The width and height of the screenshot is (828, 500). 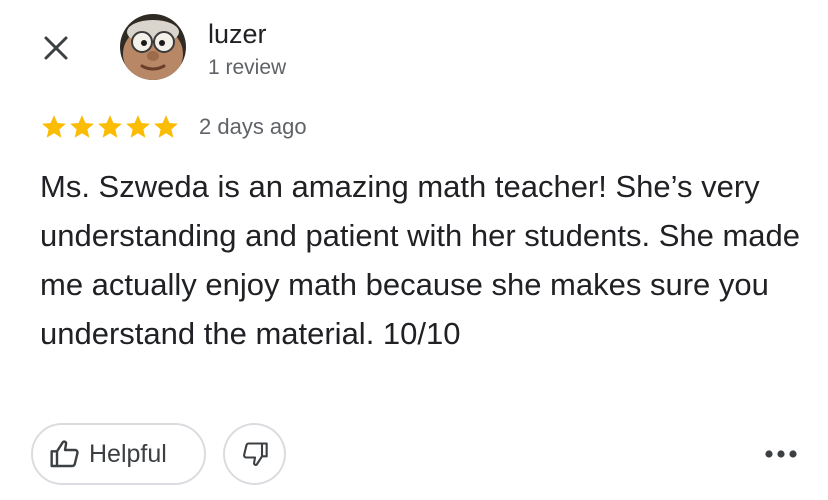 I want to click on close-button, so click(x=56, y=48).